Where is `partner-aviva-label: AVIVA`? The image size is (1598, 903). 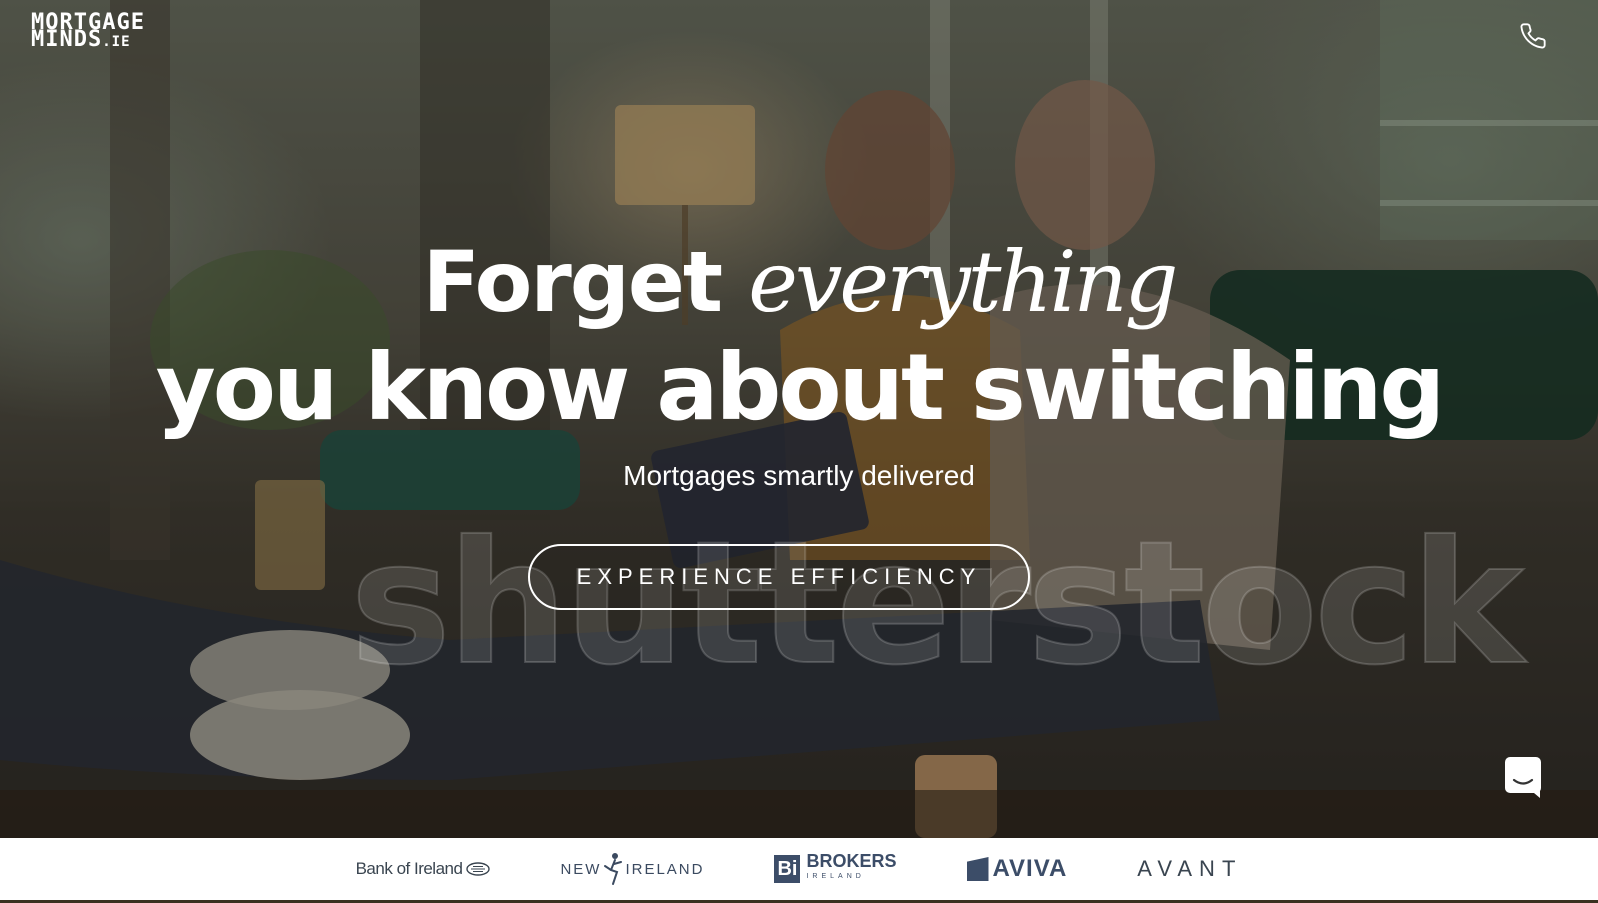
partner-aviva-label: AVIVA is located at coordinates (1030, 868).